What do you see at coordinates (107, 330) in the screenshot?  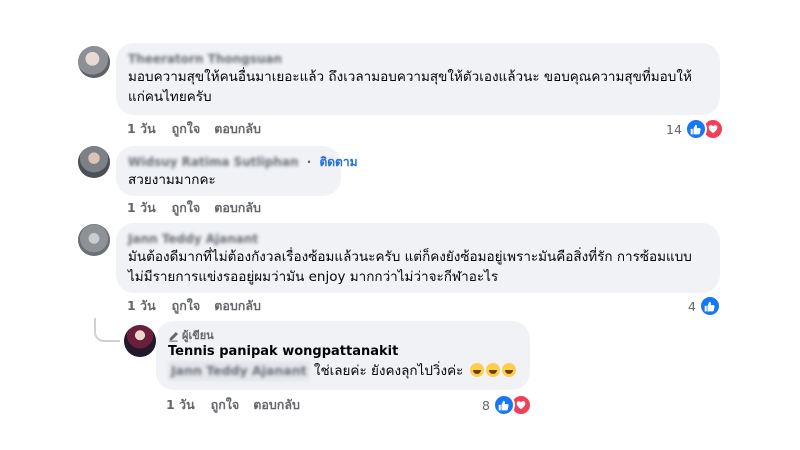 I see `thread-connector` at bounding box center [107, 330].